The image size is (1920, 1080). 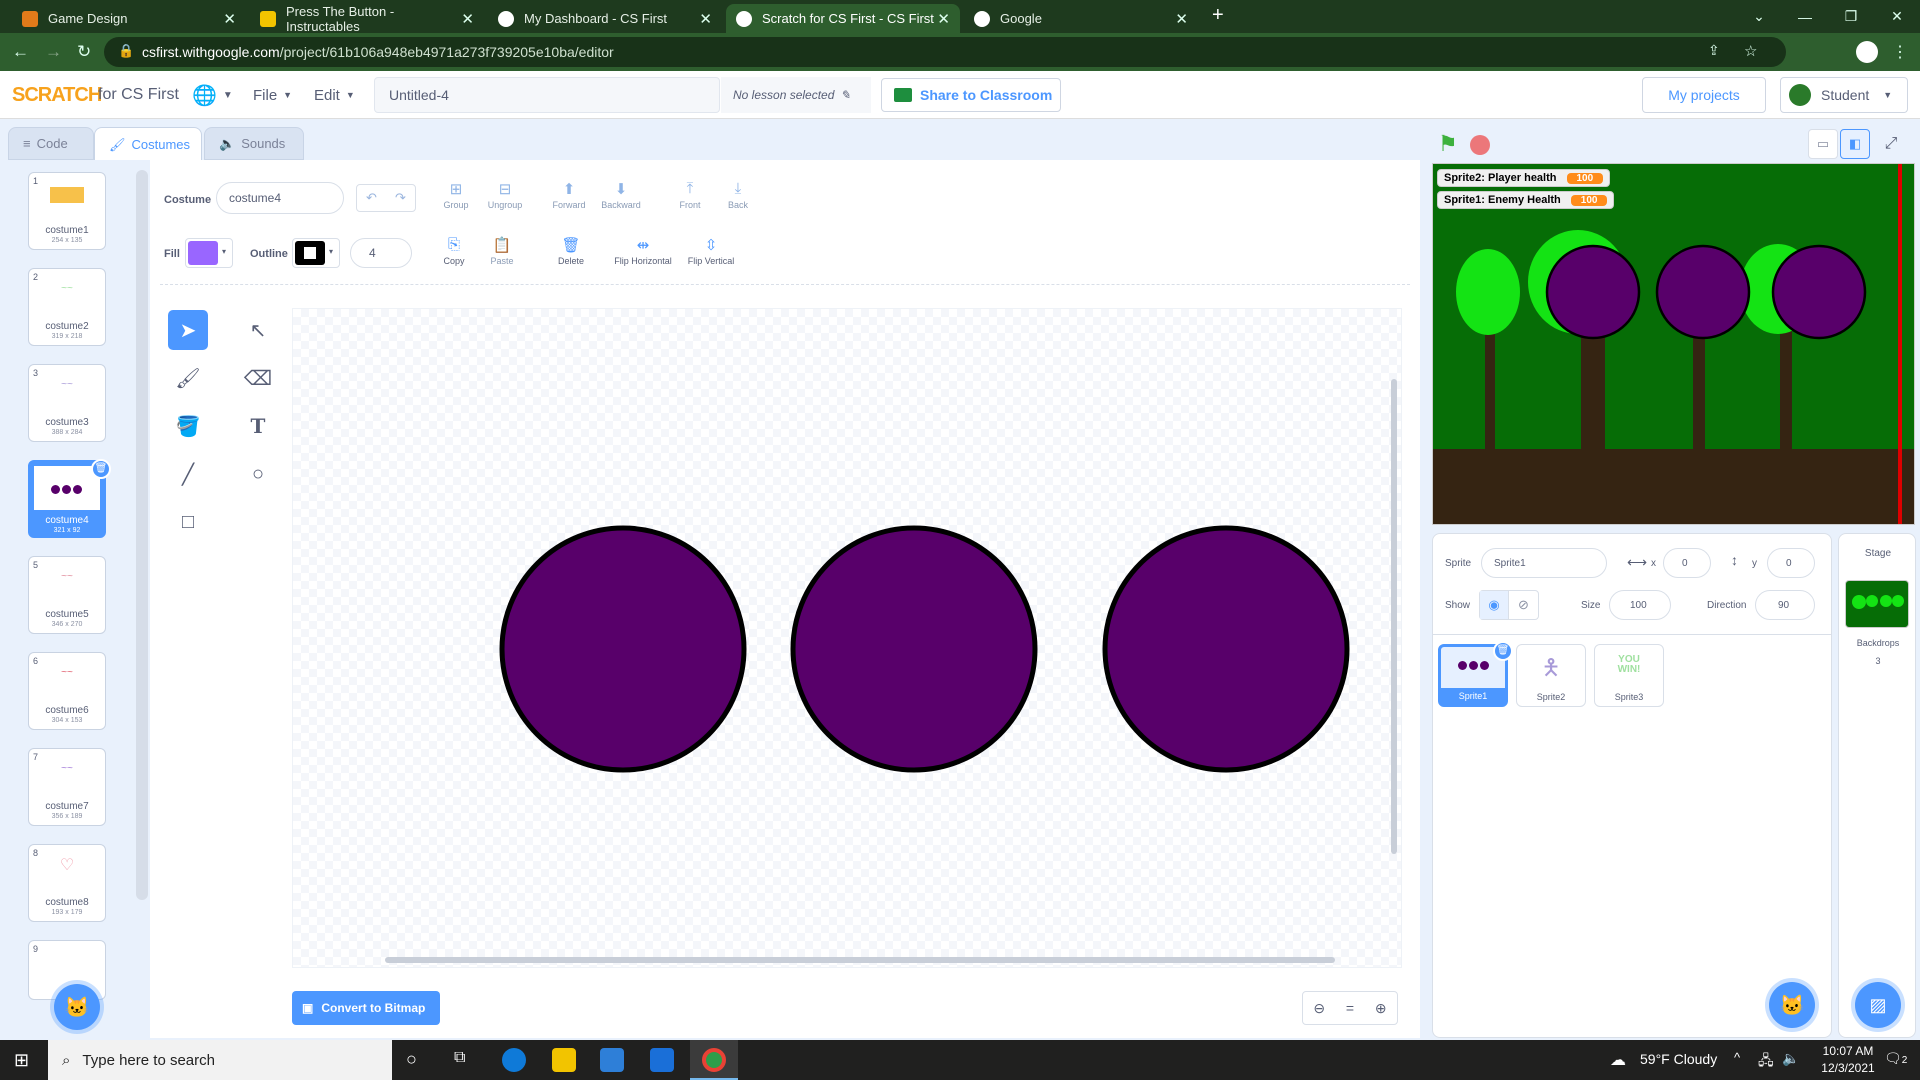 What do you see at coordinates (1750, 51) in the screenshot?
I see `bookmark-star-icon: ☆` at bounding box center [1750, 51].